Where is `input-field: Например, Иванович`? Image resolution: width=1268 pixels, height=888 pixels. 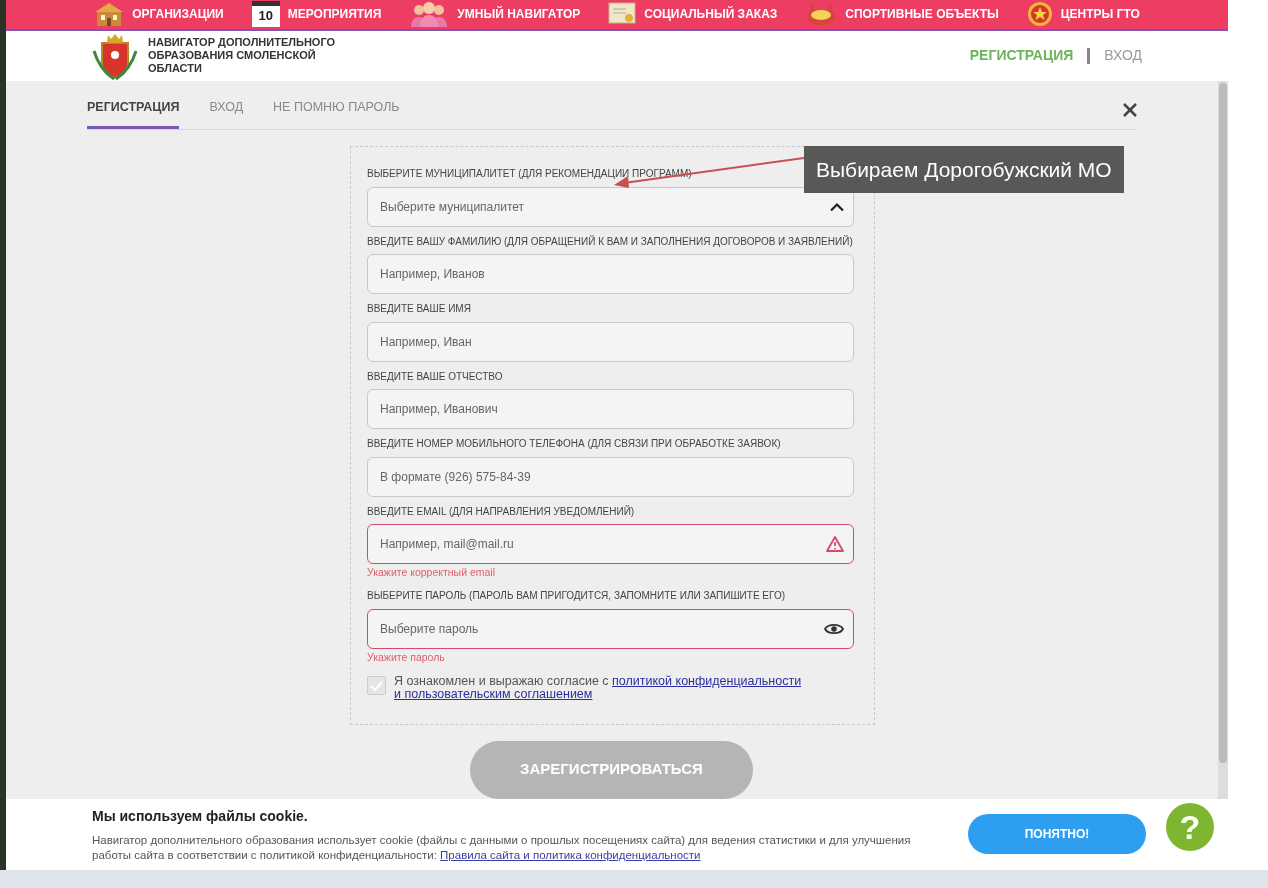
input-field: Например, Иванович is located at coordinates (610, 409).